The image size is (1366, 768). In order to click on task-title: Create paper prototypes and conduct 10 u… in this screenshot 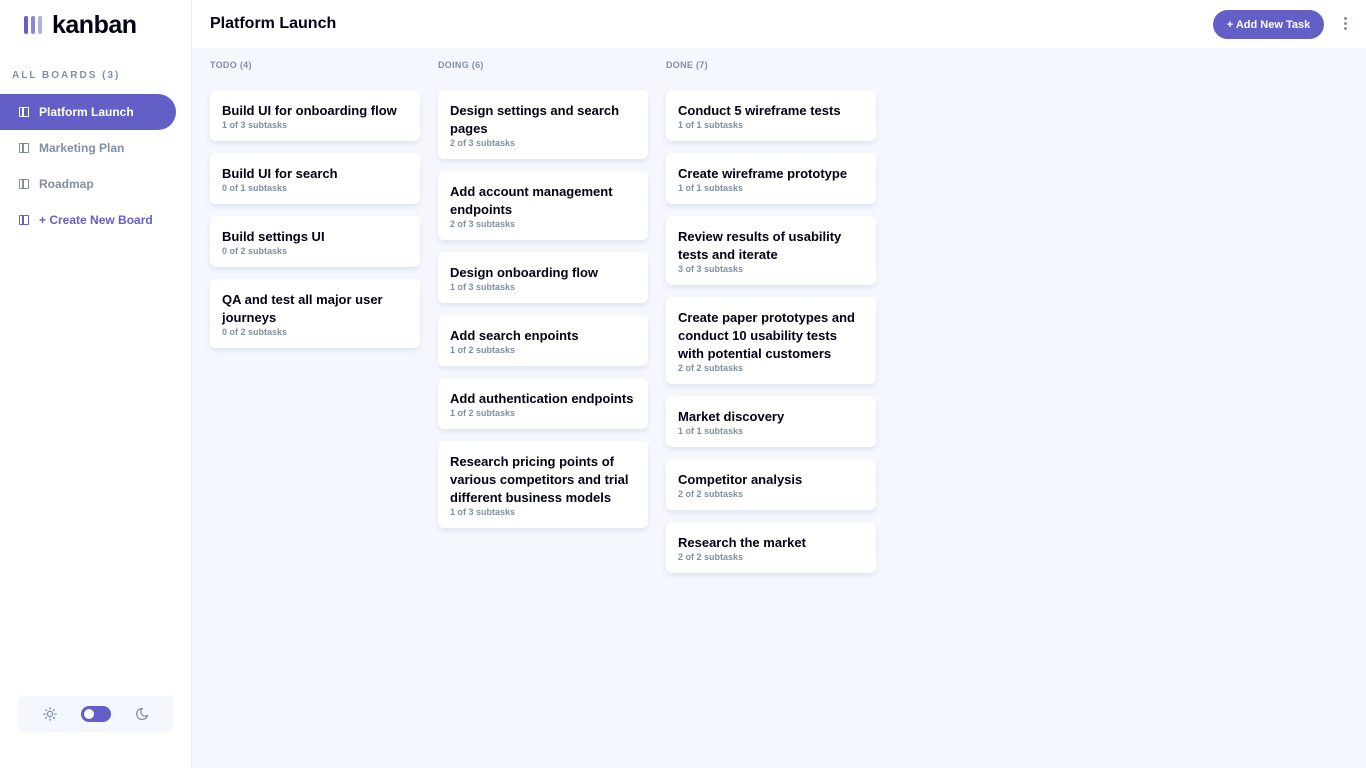, I will do `click(766, 335)`.